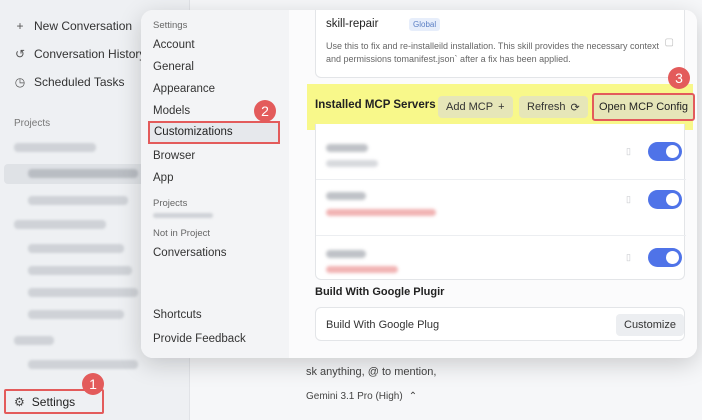 The height and width of the screenshot is (420, 702). What do you see at coordinates (650, 325) in the screenshot?
I see `customize-button: Customize` at bounding box center [650, 325].